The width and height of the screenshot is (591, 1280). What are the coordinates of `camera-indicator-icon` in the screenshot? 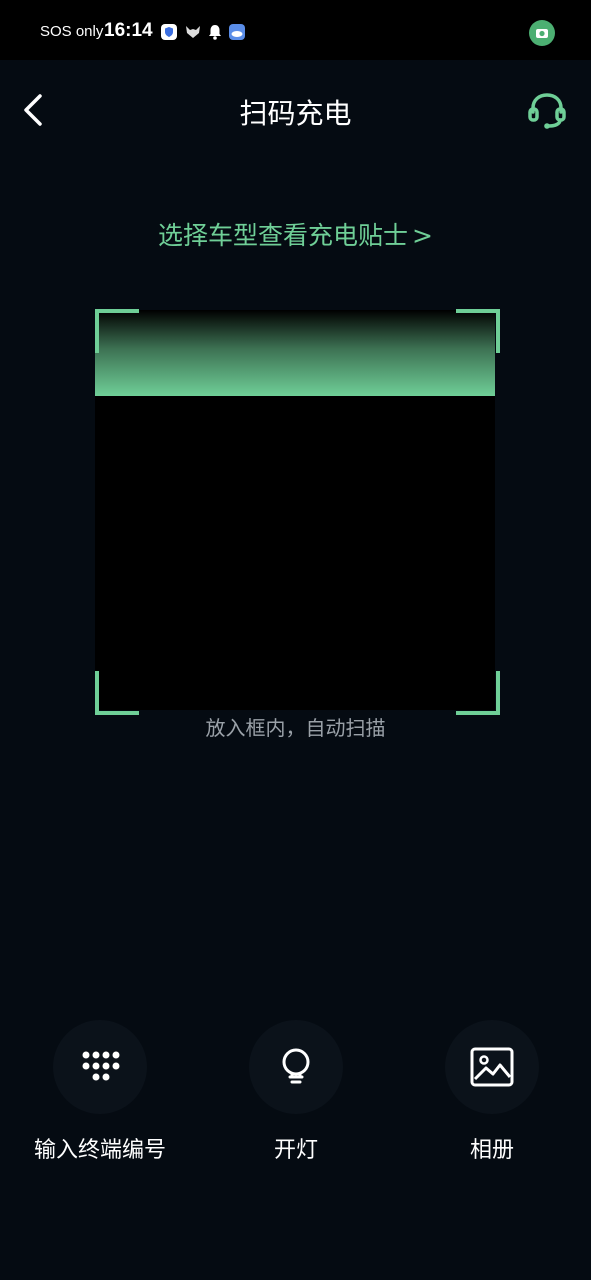 It's located at (542, 33).